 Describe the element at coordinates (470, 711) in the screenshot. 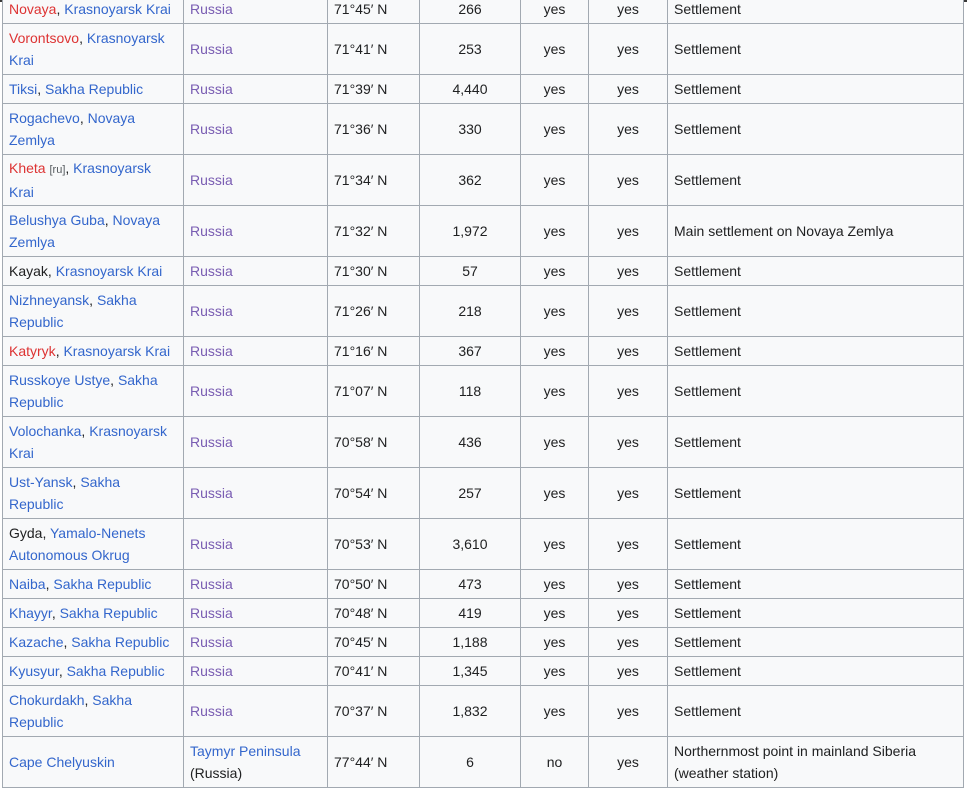

I see `cell-population: 1,832` at that location.